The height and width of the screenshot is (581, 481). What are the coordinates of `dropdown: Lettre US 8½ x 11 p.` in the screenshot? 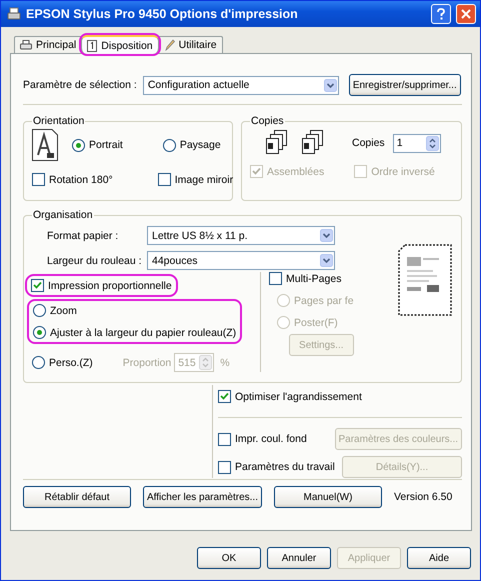 It's located at (241, 235).